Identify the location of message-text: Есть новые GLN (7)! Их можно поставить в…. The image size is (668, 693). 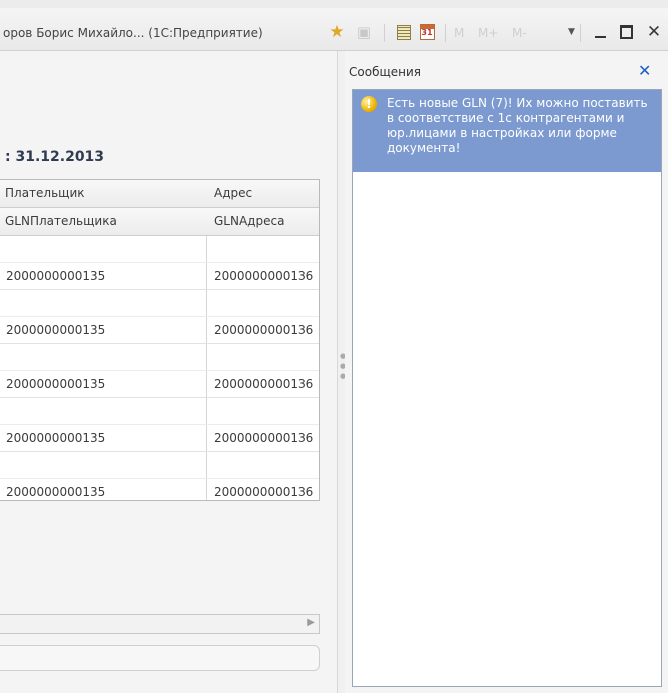
(517, 125).